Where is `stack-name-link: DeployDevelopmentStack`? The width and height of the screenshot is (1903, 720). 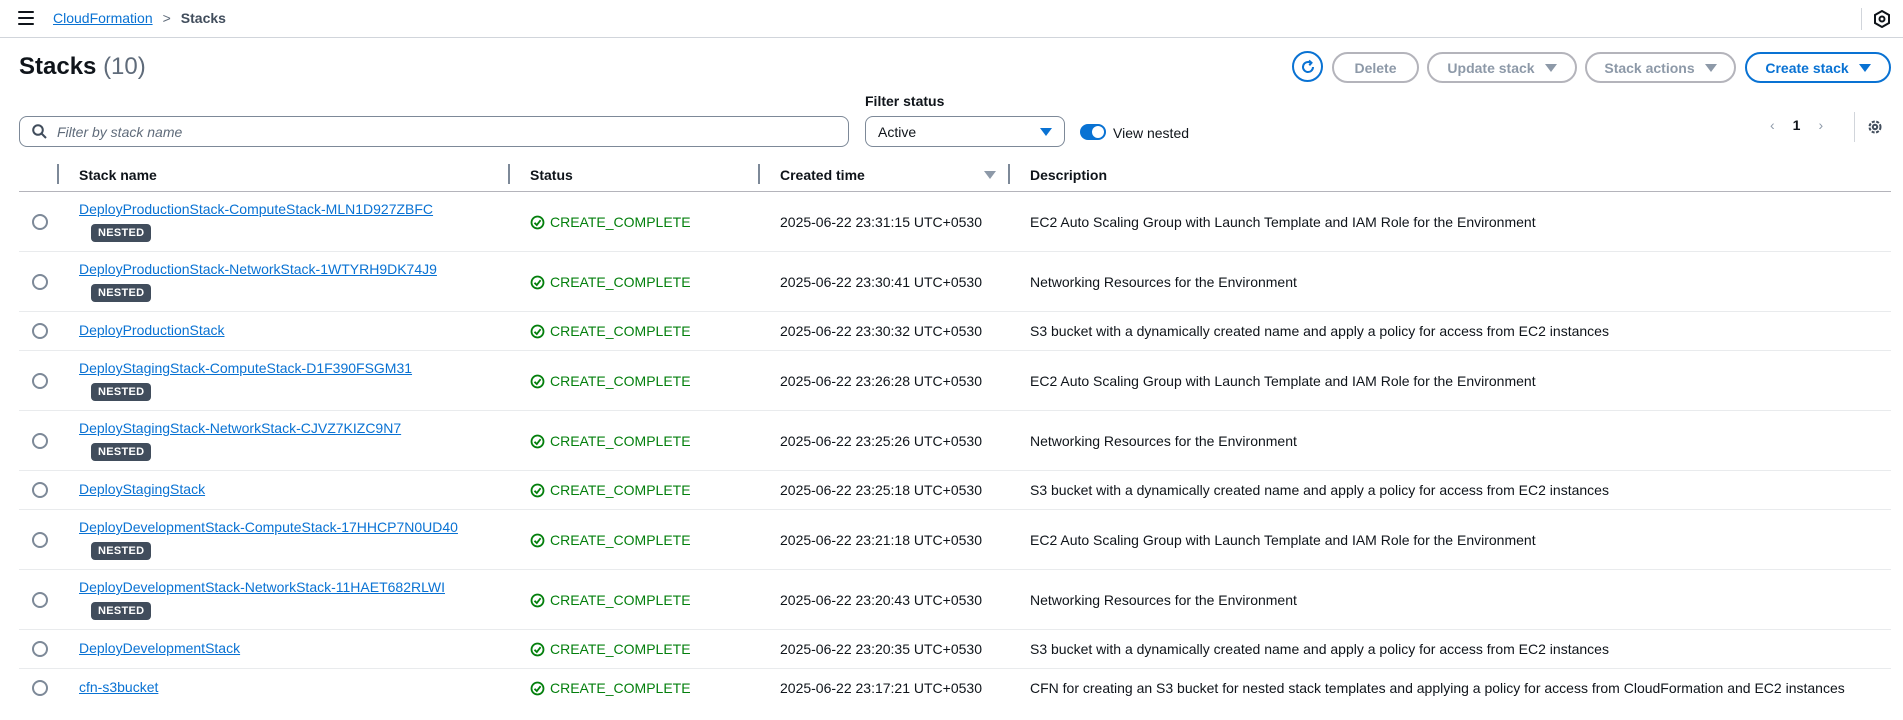 stack-name-link: DeployDevelopmentStack is located at coordinates (159, 648).